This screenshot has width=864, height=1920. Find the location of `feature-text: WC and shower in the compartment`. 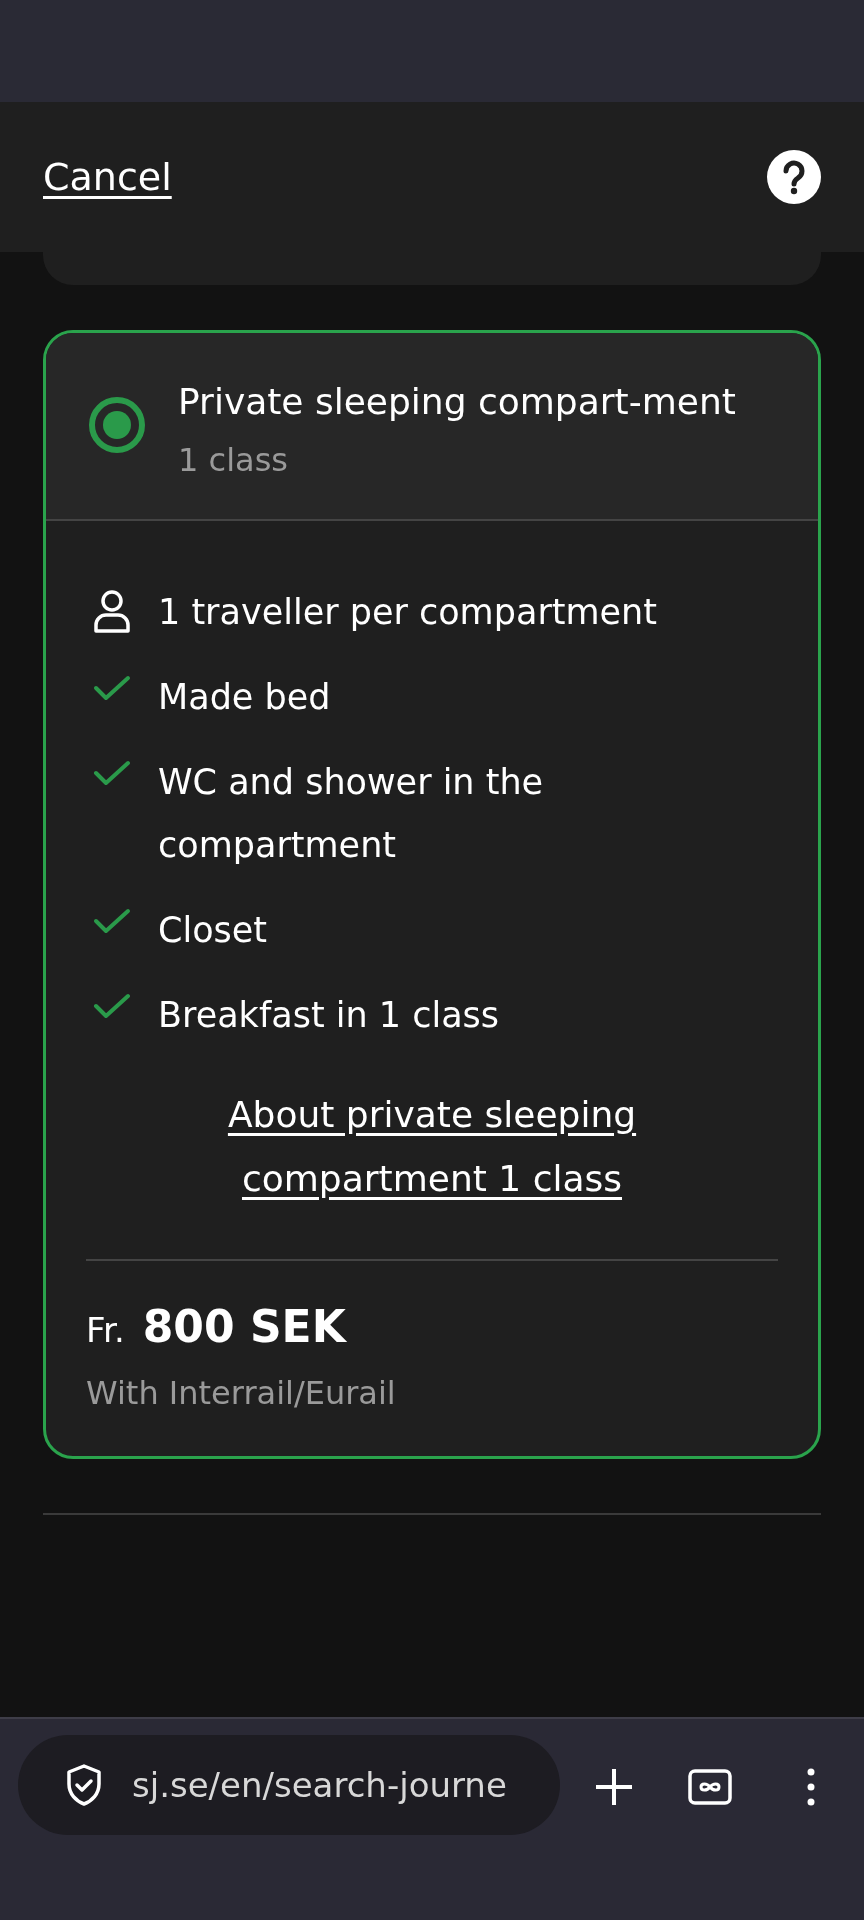

feature-text: WC and shower in the compartment is located at coordinates (351, 814).